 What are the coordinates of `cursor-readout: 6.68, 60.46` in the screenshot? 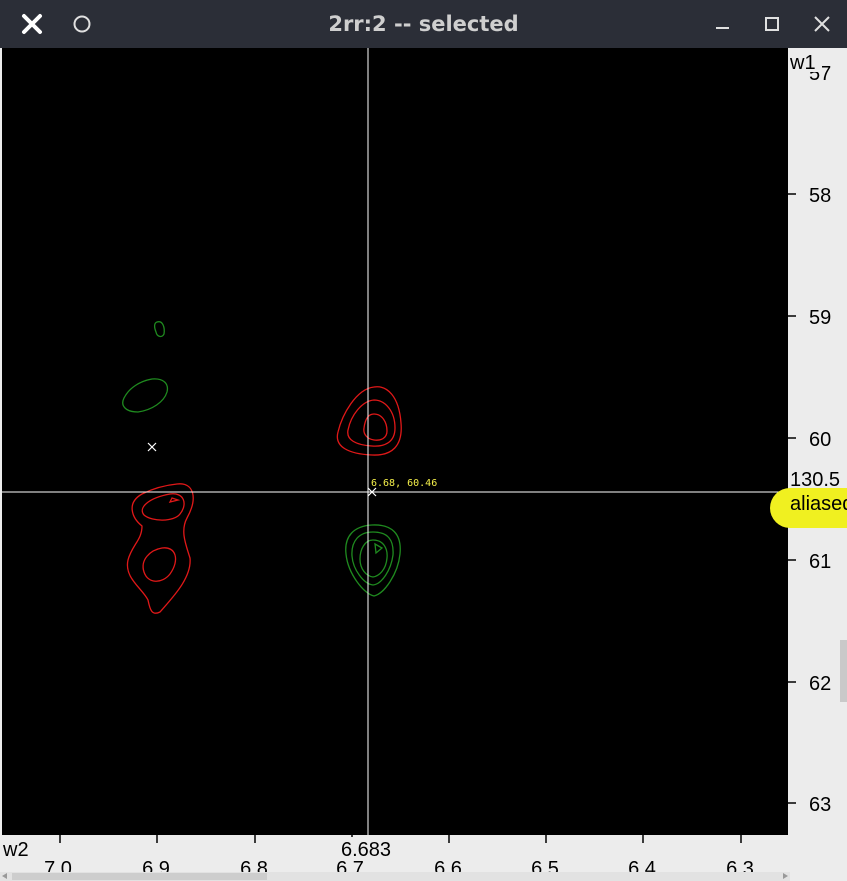 It's located at (404, 483).